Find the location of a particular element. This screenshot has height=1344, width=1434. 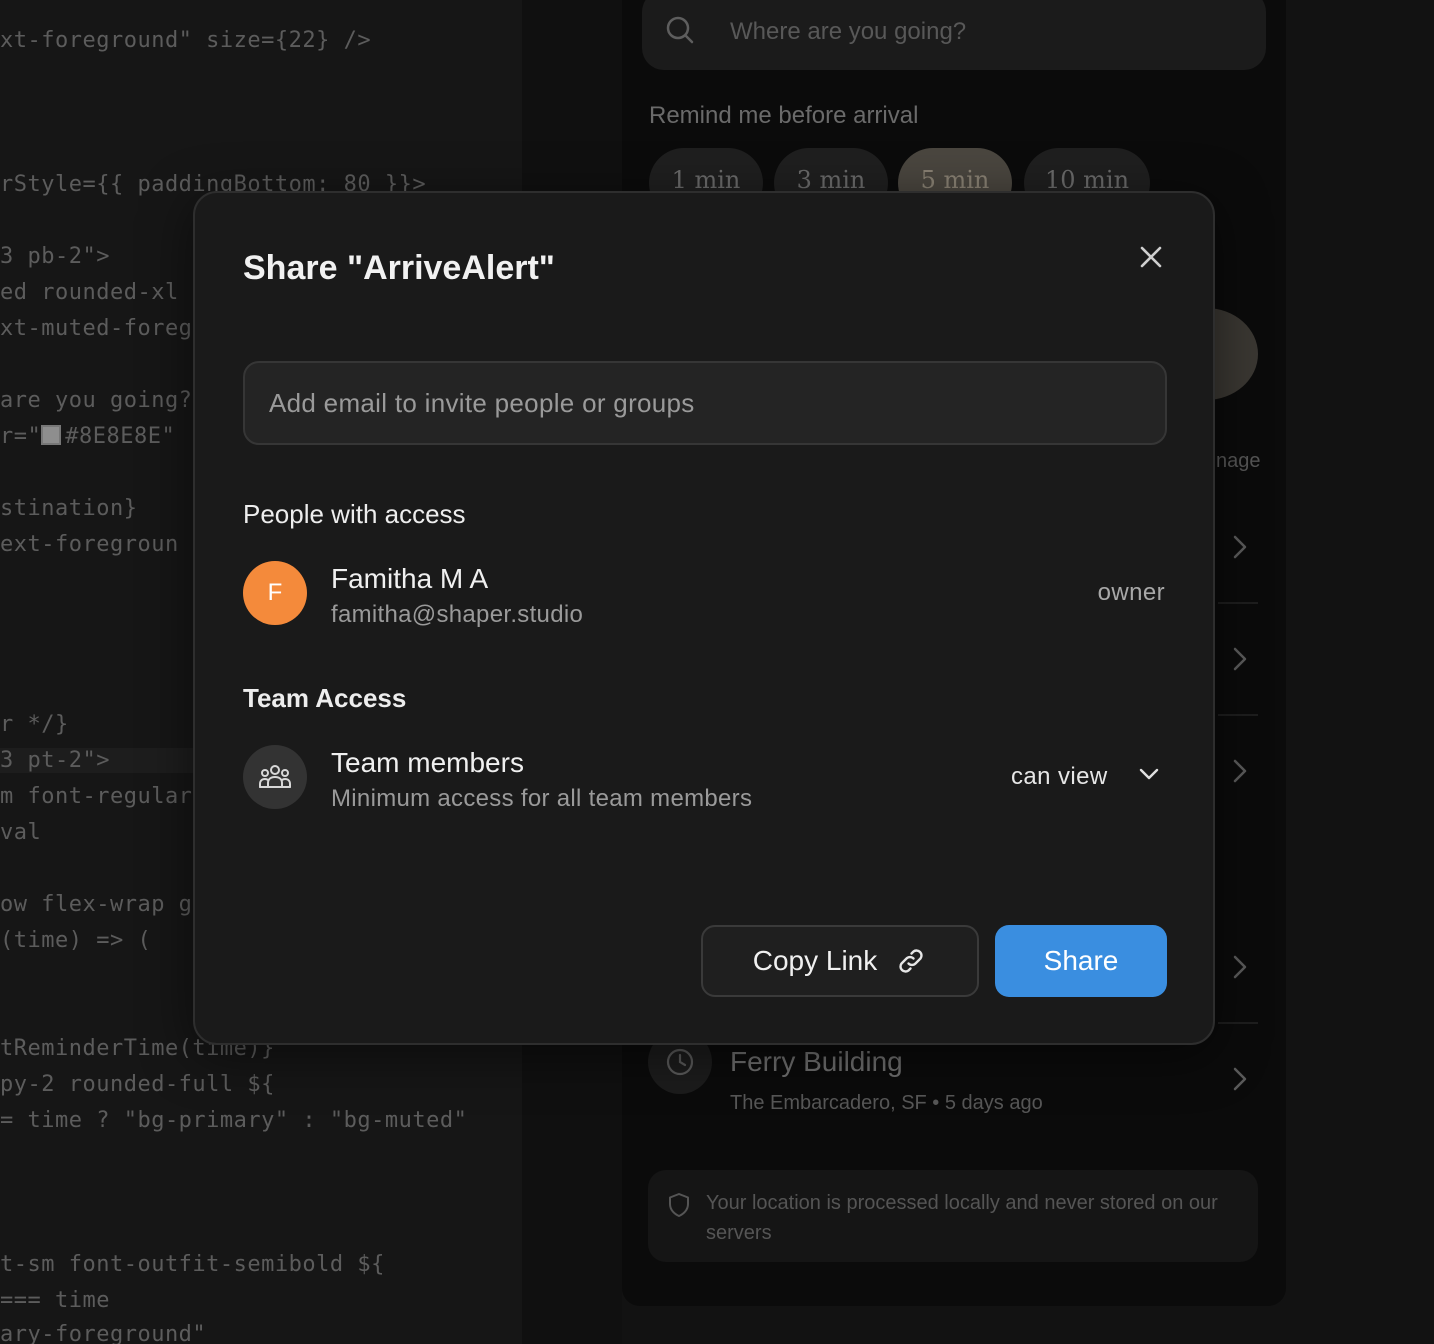

owner-role: owner is located at coordinates (1131, 592).